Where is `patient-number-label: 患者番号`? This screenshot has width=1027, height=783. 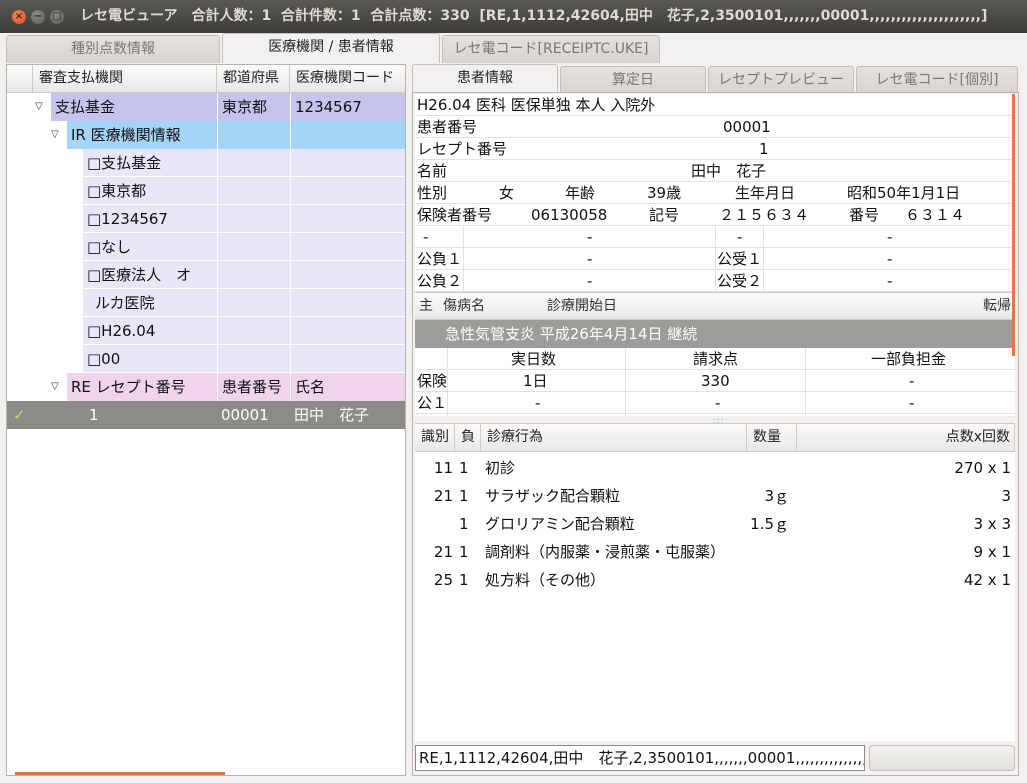 patient-number-label: 患者番号 is located at coordinates (447, 127).